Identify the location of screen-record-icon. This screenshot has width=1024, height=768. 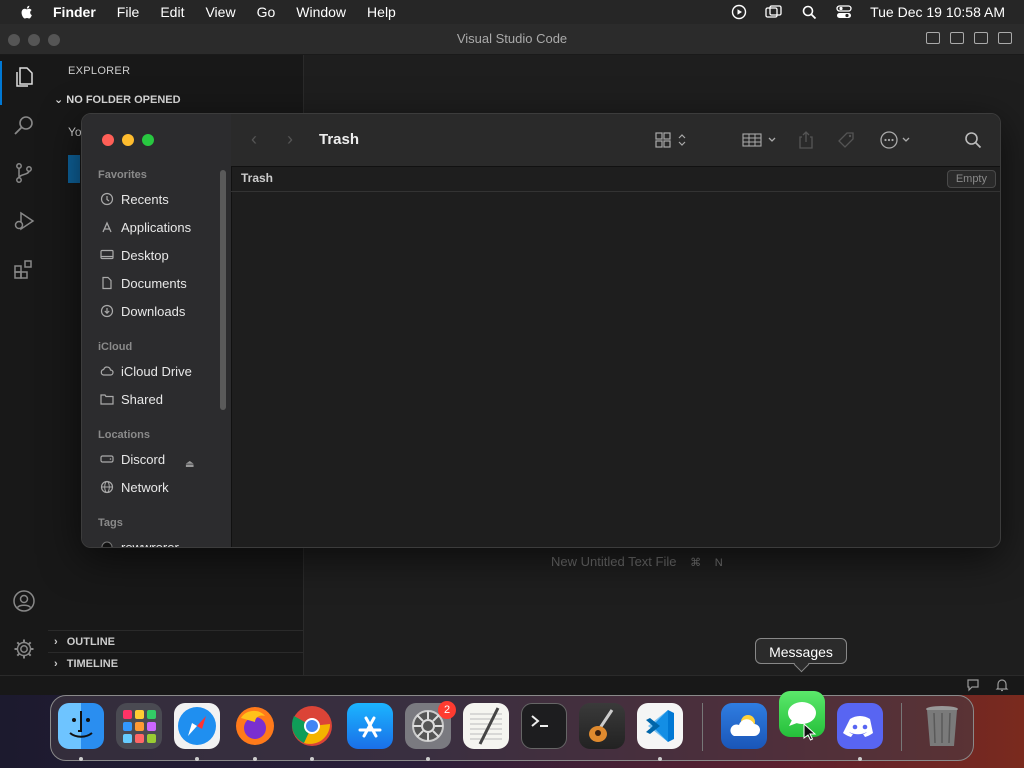
(739, 12).